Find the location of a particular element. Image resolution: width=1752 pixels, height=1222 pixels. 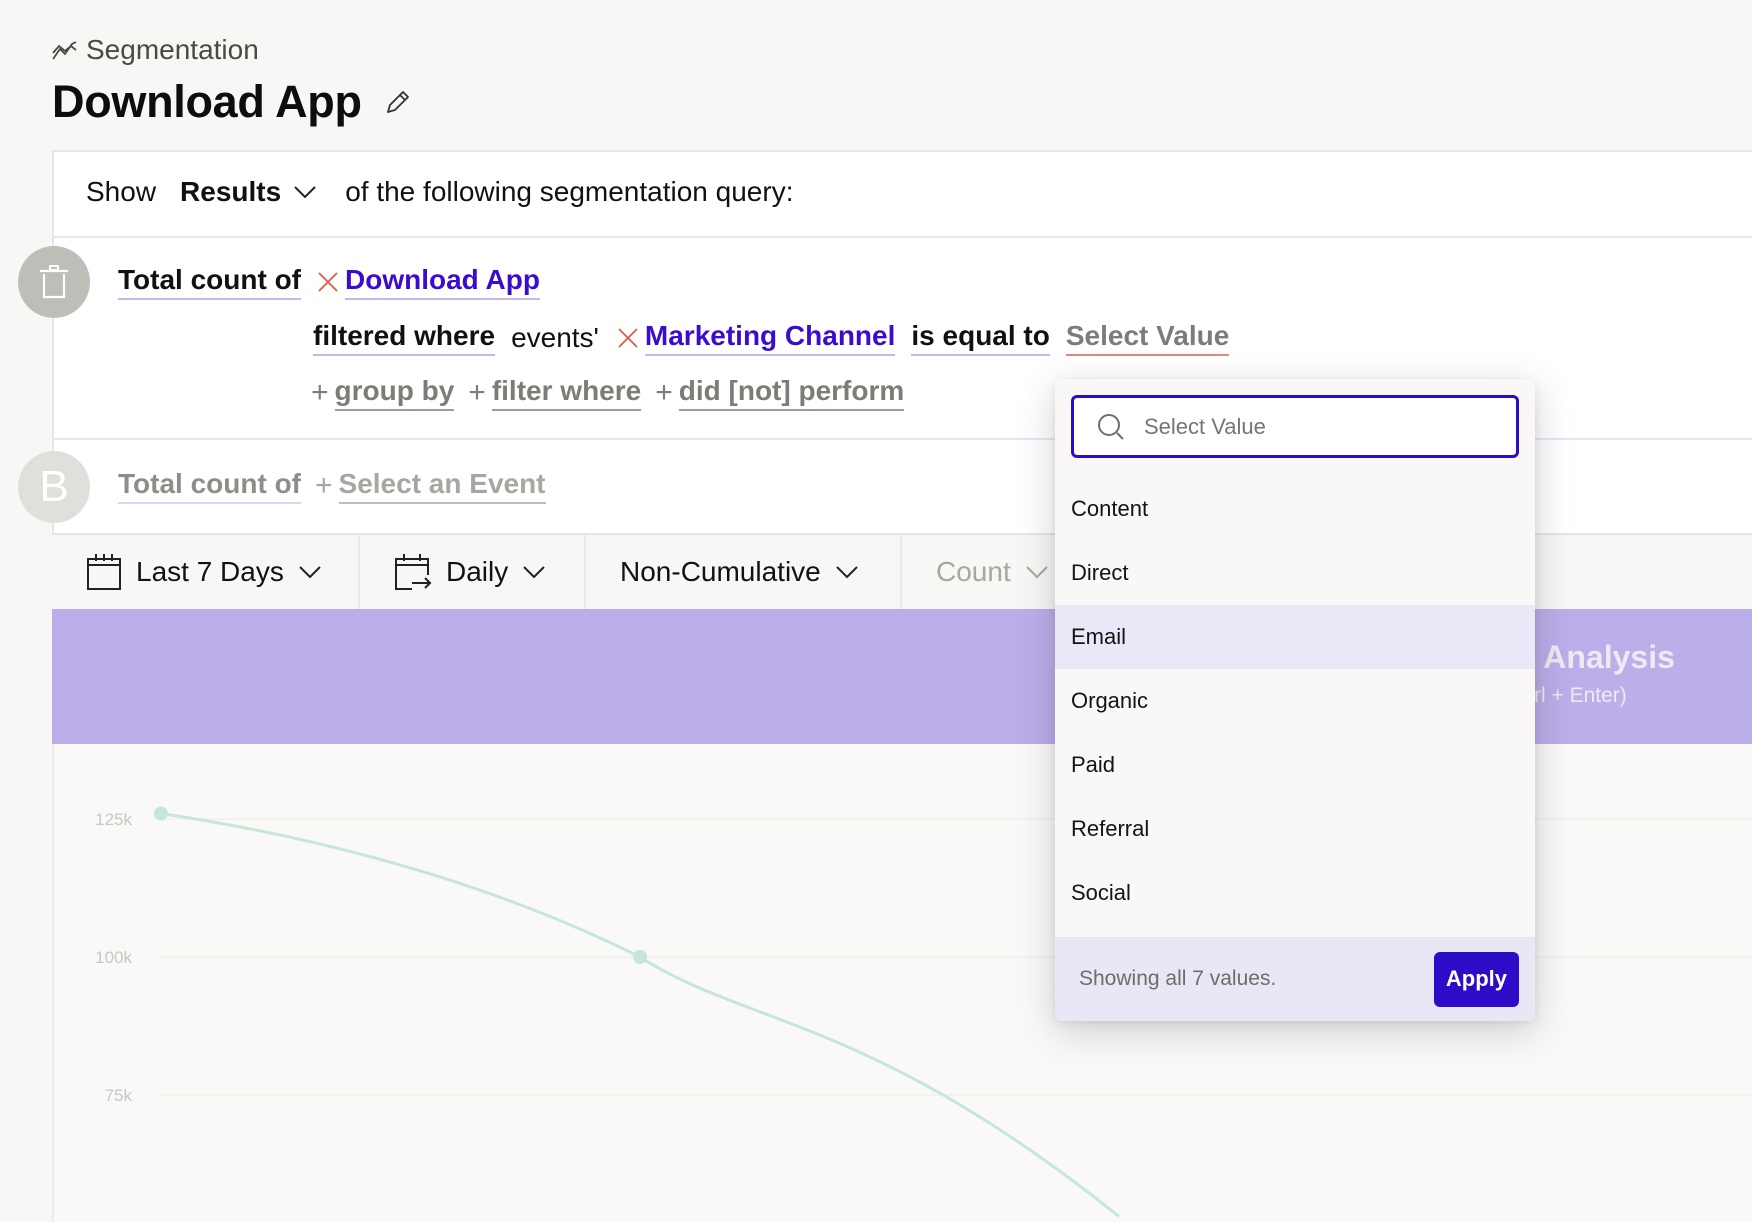

value-search-input is located at coordinates (1324, 426).